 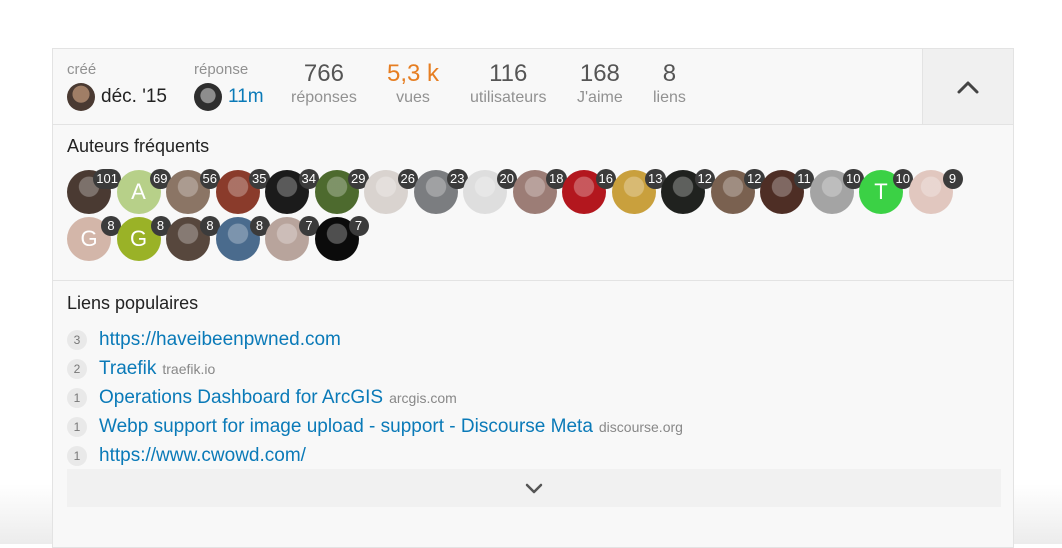 I want to click on created-stat: créé déc. '15, so click(x=117, y=86).